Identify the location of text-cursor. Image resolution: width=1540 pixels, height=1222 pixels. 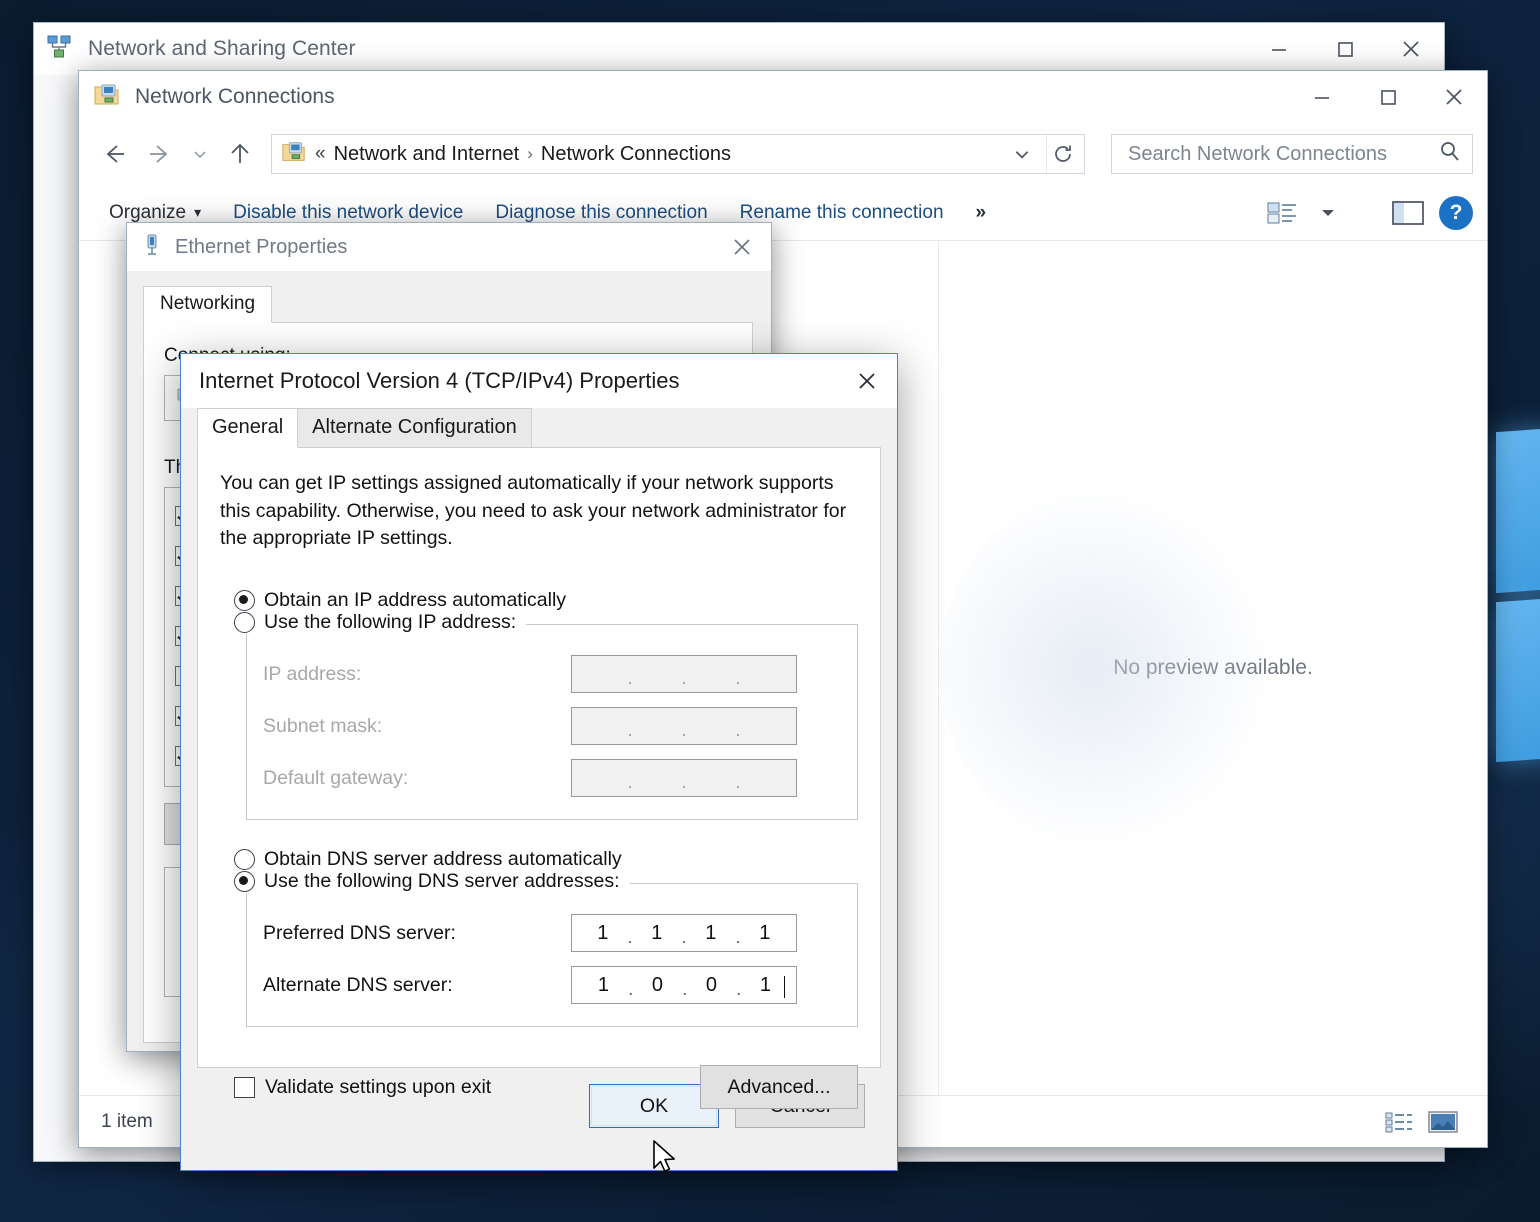
(784, 987).